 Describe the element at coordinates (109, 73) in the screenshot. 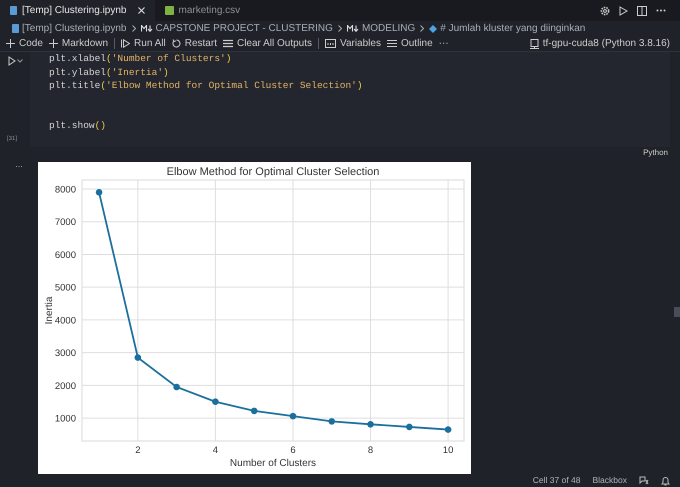

I see `code-line: plt.ylabel('Inertia')` at that location.